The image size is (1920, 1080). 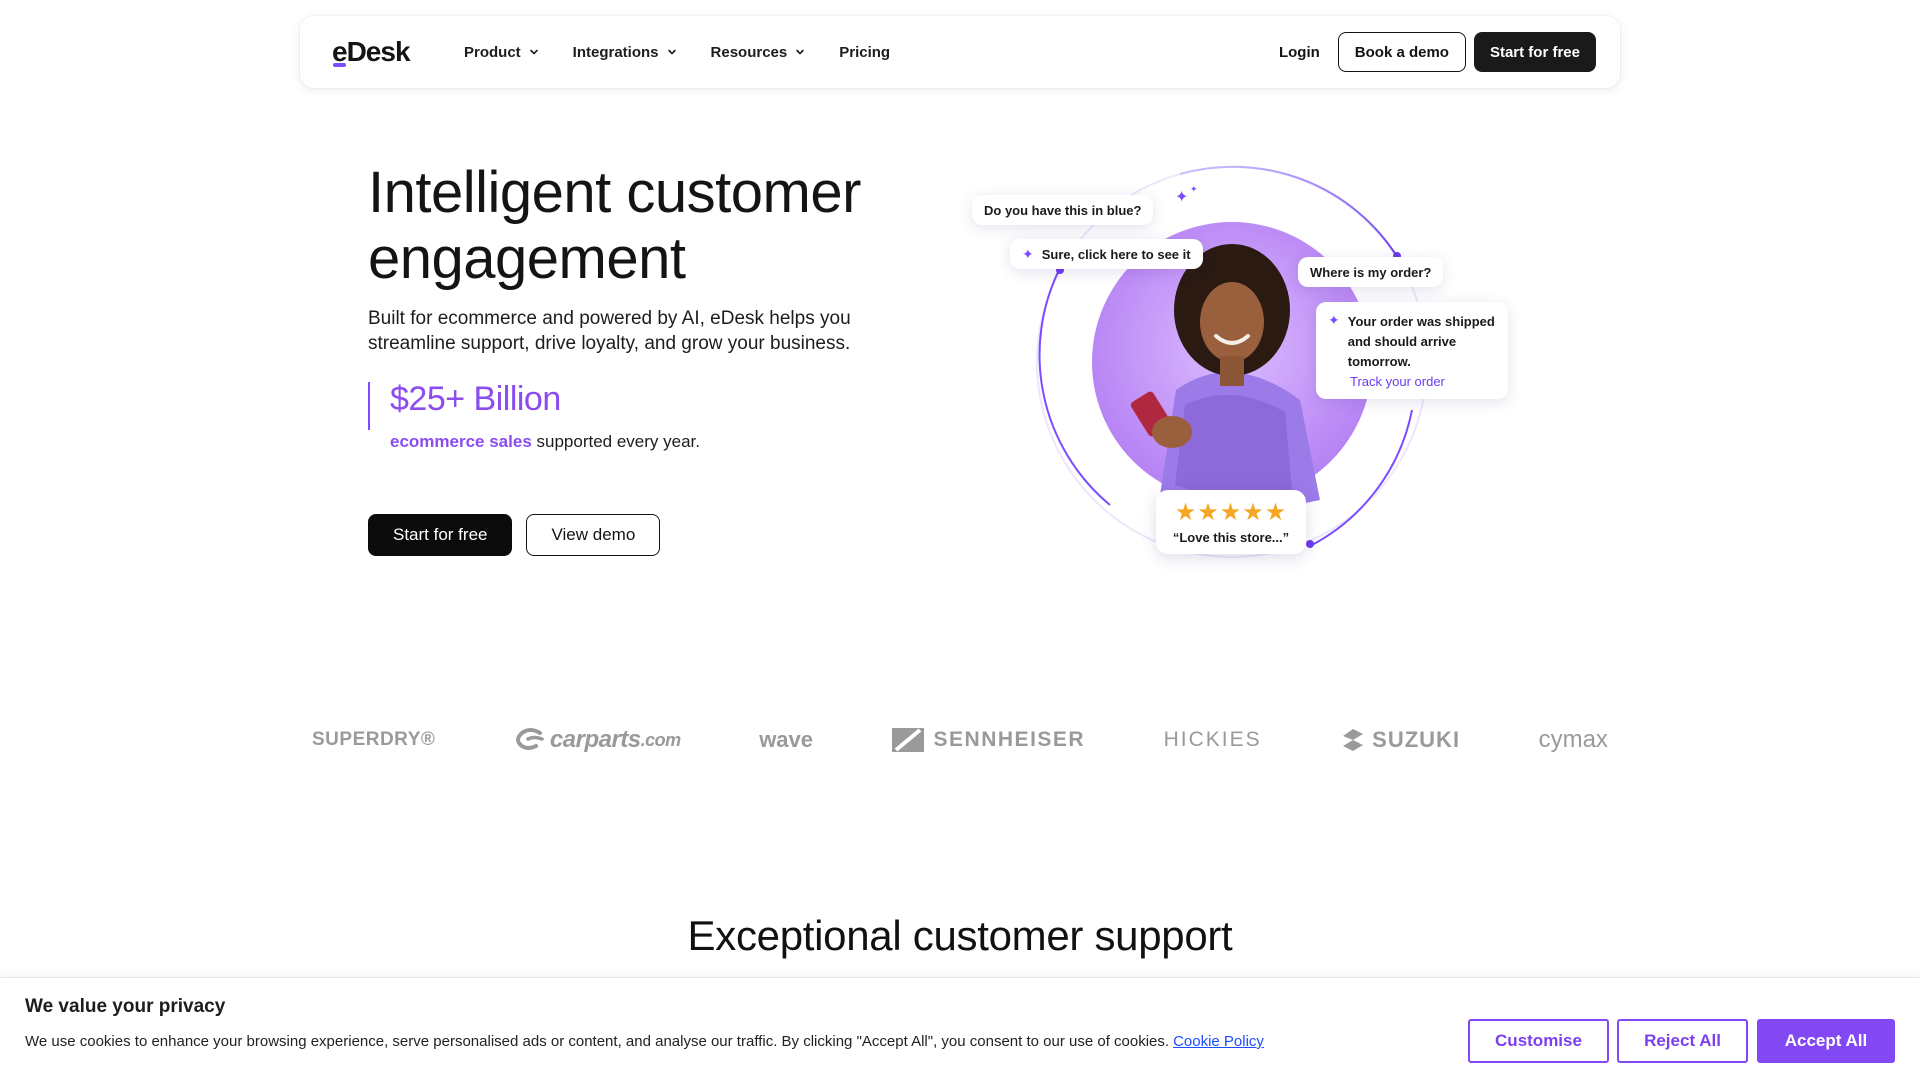 I want to click on view-demo-button: View demo, so click(x=593, y=535).